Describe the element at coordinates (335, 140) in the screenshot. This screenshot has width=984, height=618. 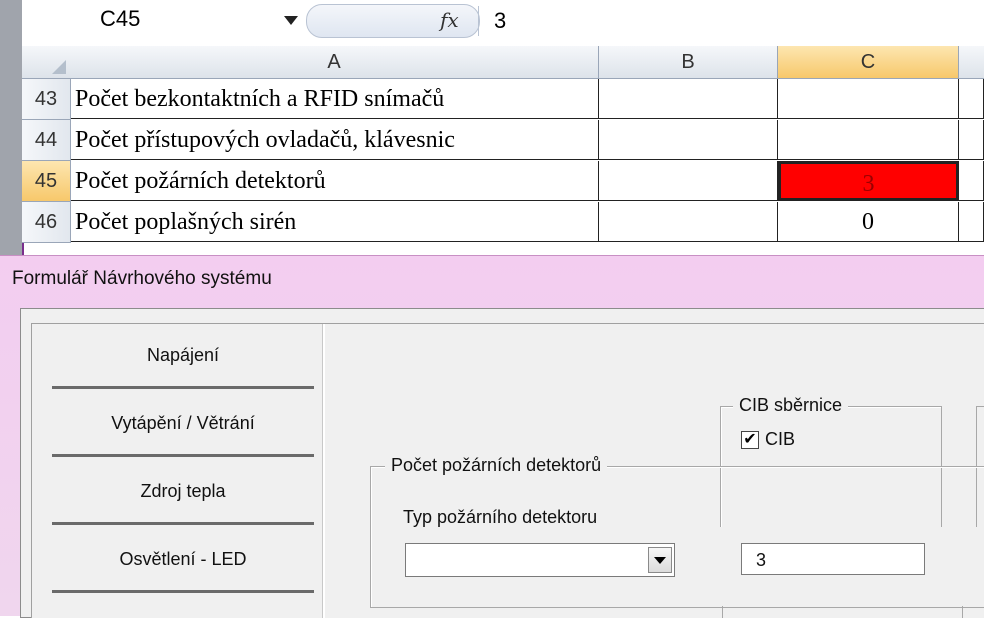
I see `cell-a44: Počet přístupových ovladačů, klávesnic` at that location.